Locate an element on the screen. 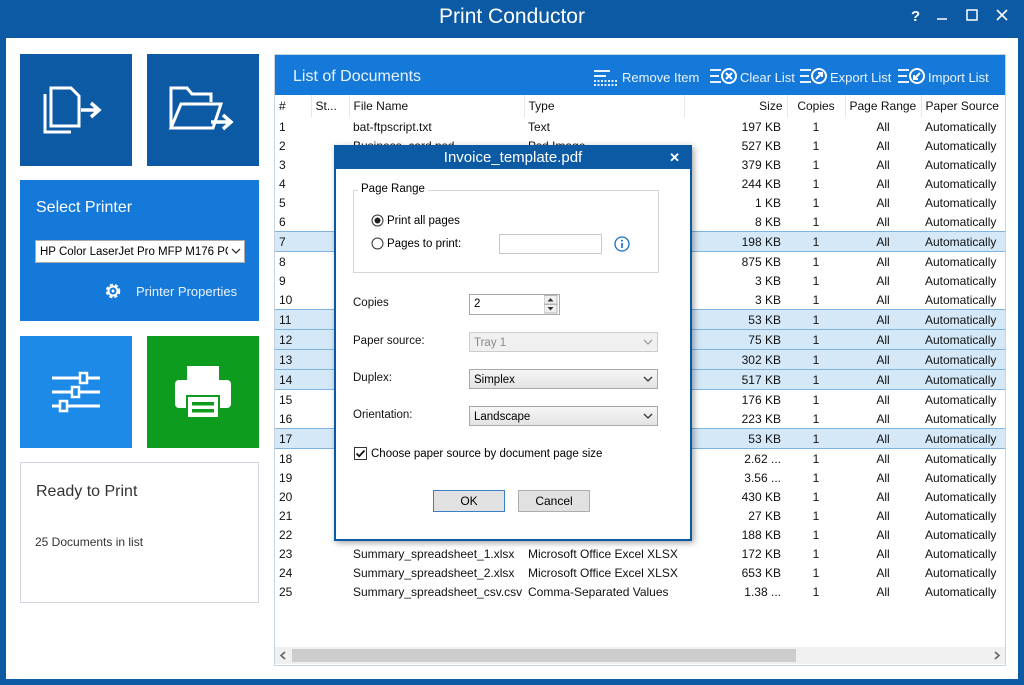  close-button is located at coordinates (1002, 16).